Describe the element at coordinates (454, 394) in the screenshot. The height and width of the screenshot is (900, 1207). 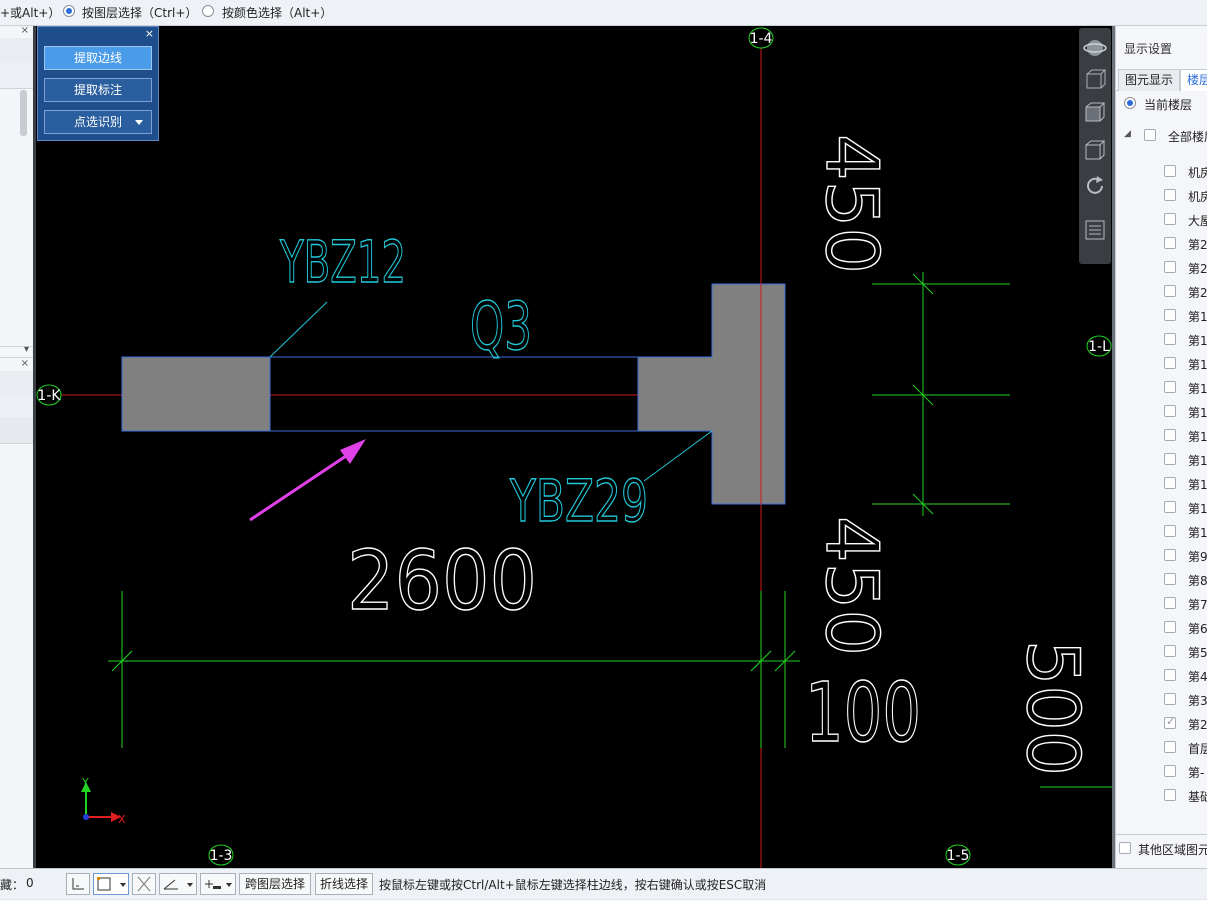
I see `wall-q3` at that location.